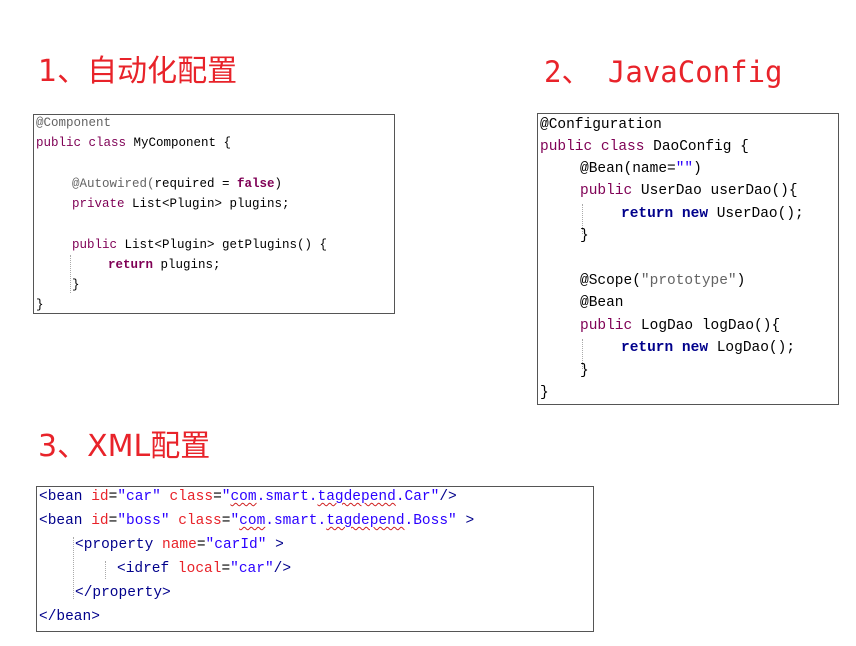  What do you see at coordinates (200, 245) in the screenshot?
I see `code-line: public List<Plugin> getPlugins() {` at bounding box center [200, 245].